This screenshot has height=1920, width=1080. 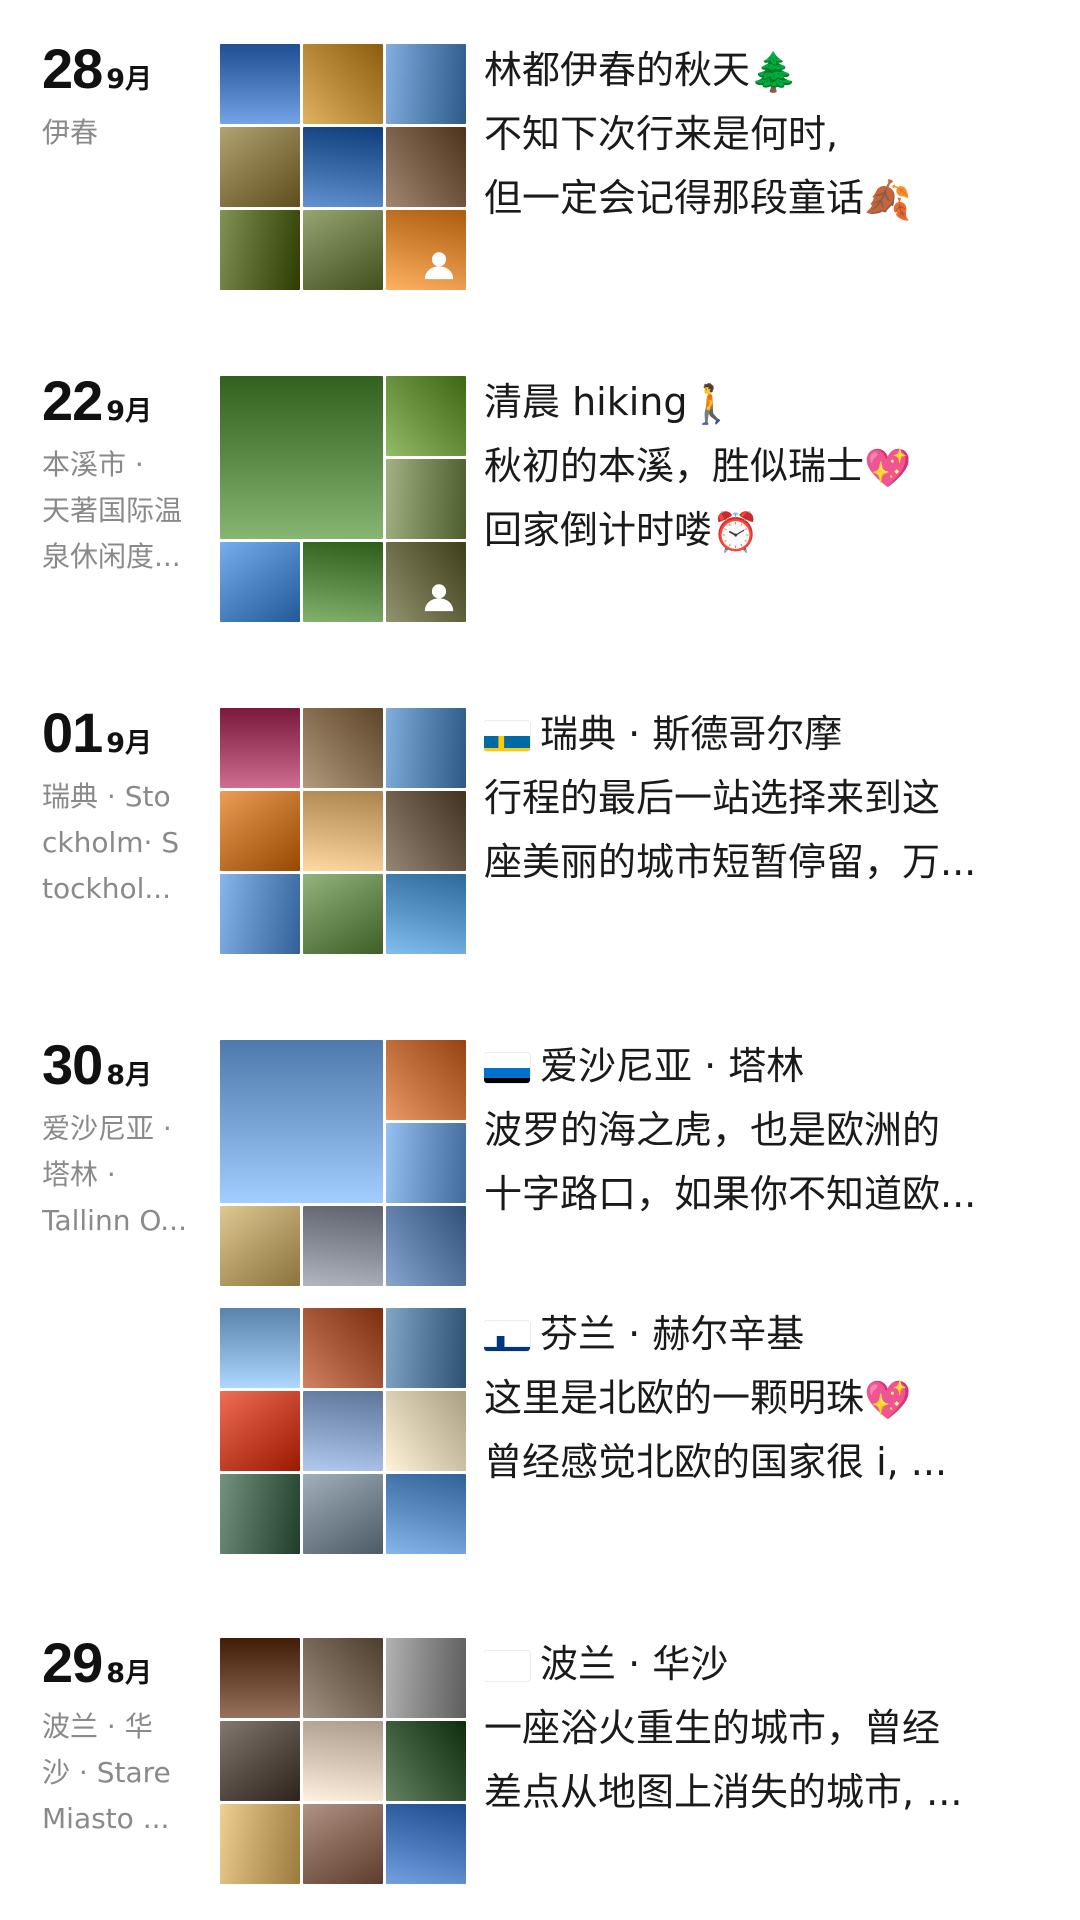 I want to click on post-text-line: 但一定会记得那段童话🍂, so click(x=772, y=198).